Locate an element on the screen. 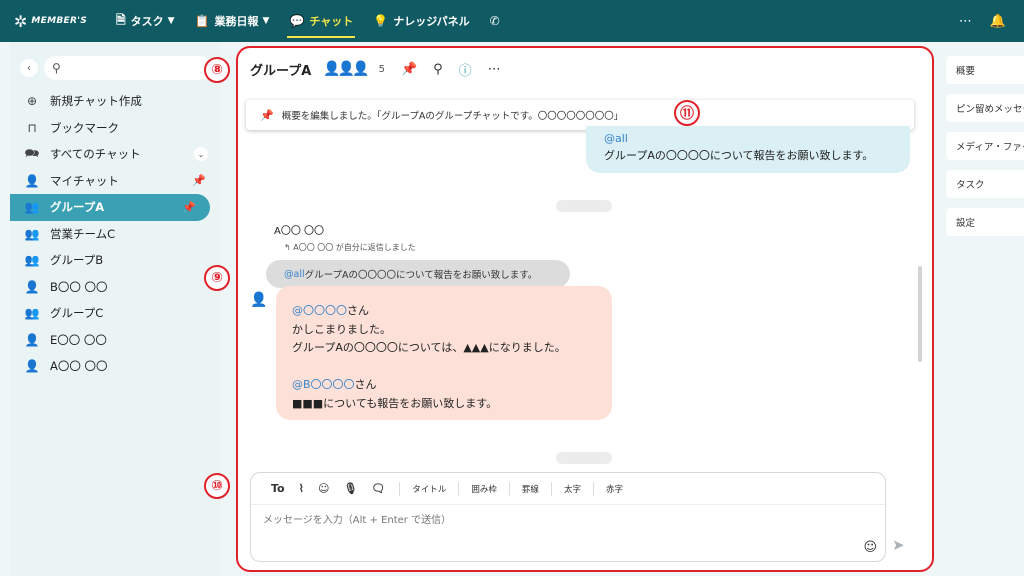  nav-chat-label: チャット is located at coordinates (331, 21).